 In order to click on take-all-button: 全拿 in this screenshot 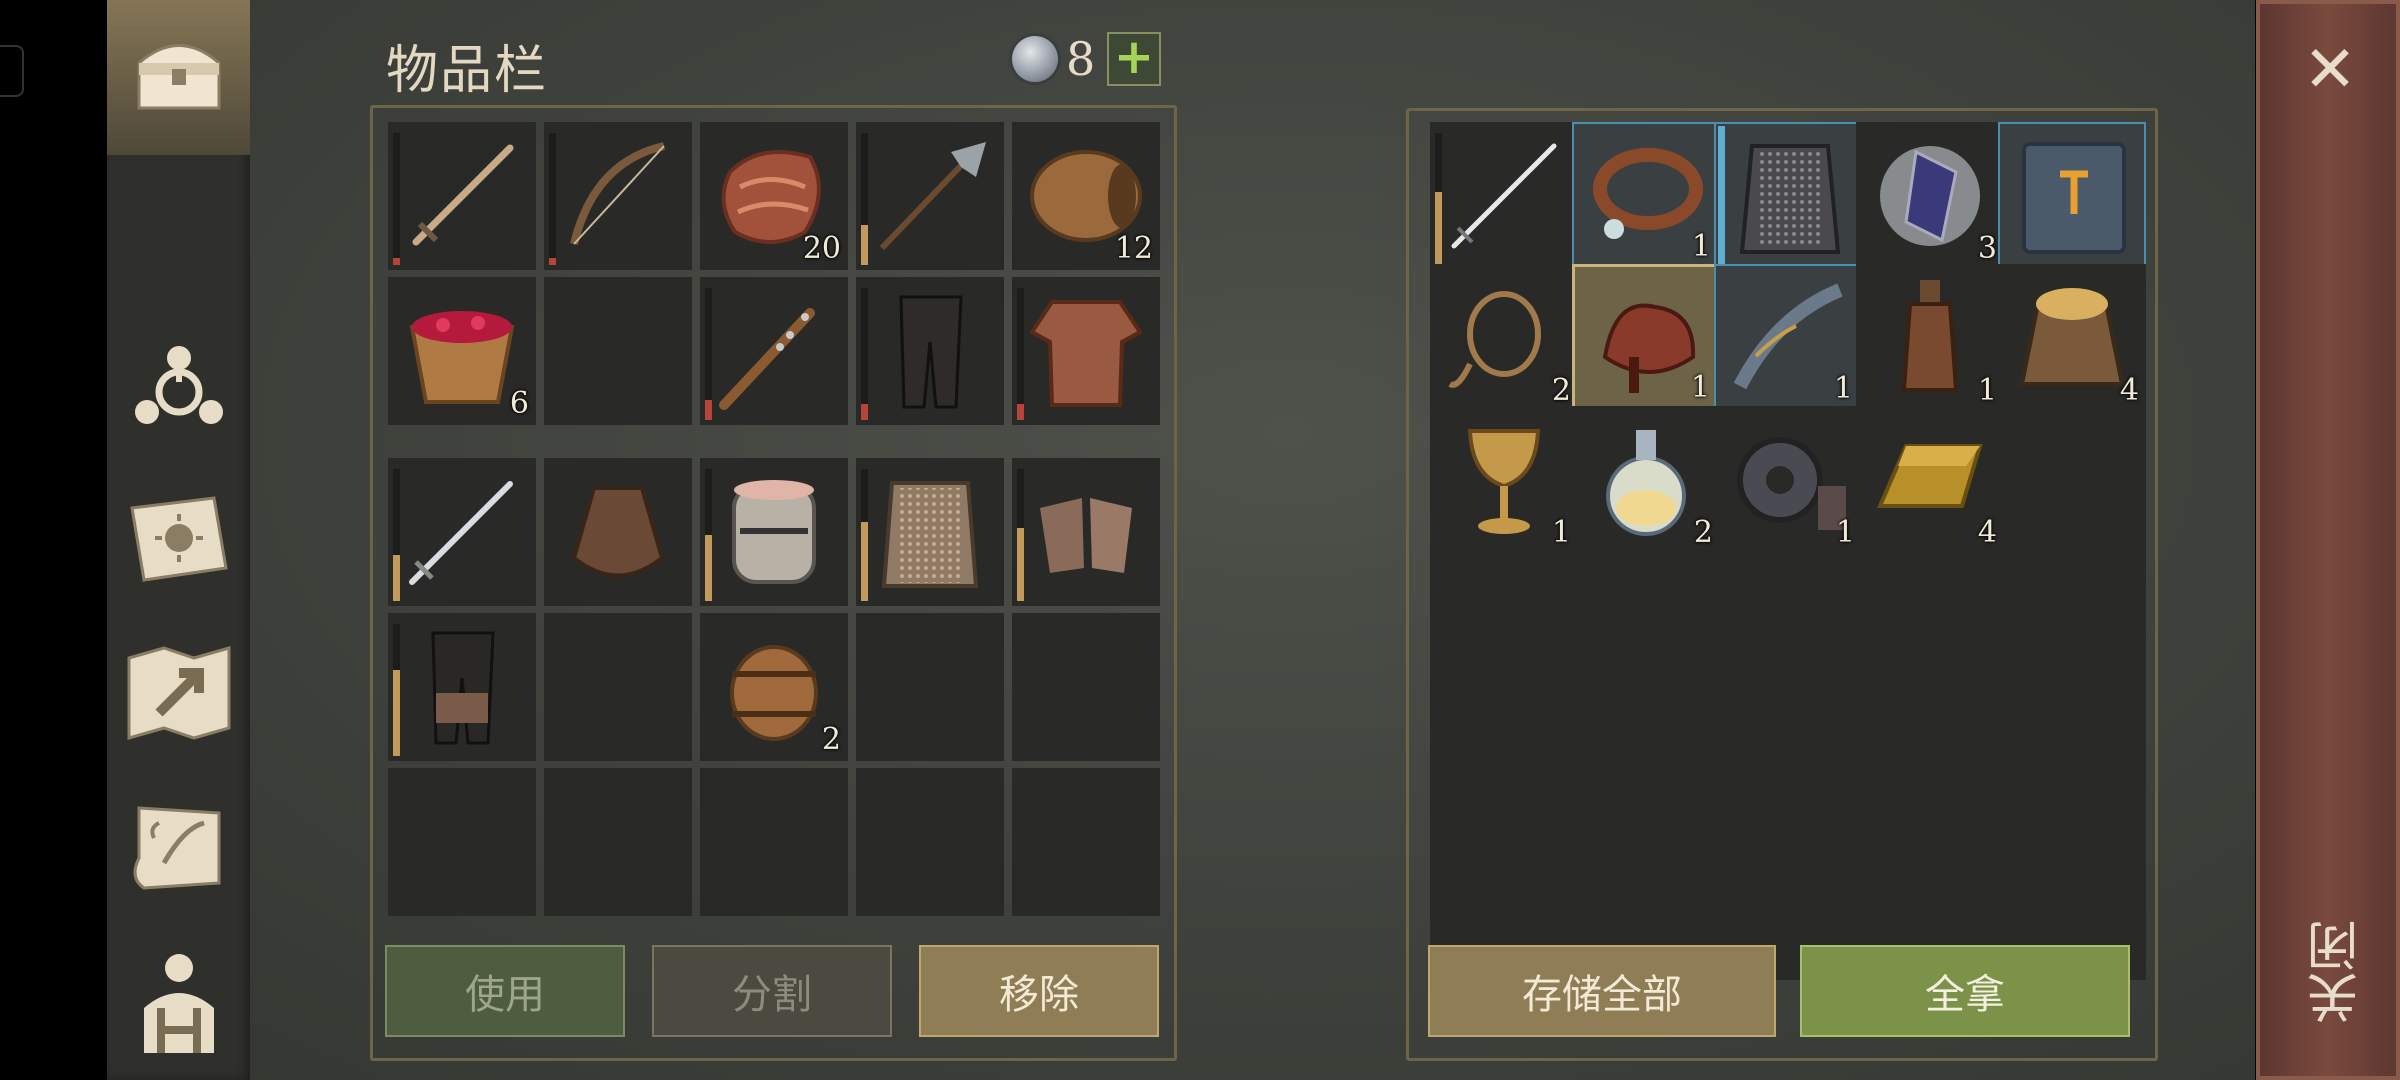, I will do `click(1965, 991)`.